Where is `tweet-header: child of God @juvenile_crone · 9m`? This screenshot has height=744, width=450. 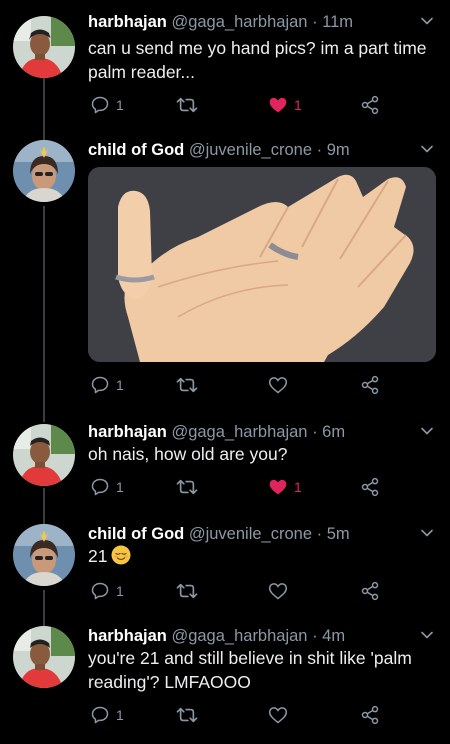
tweet-header: child of God @juvenile_crone · 9m is located at coordinates (249, 150).